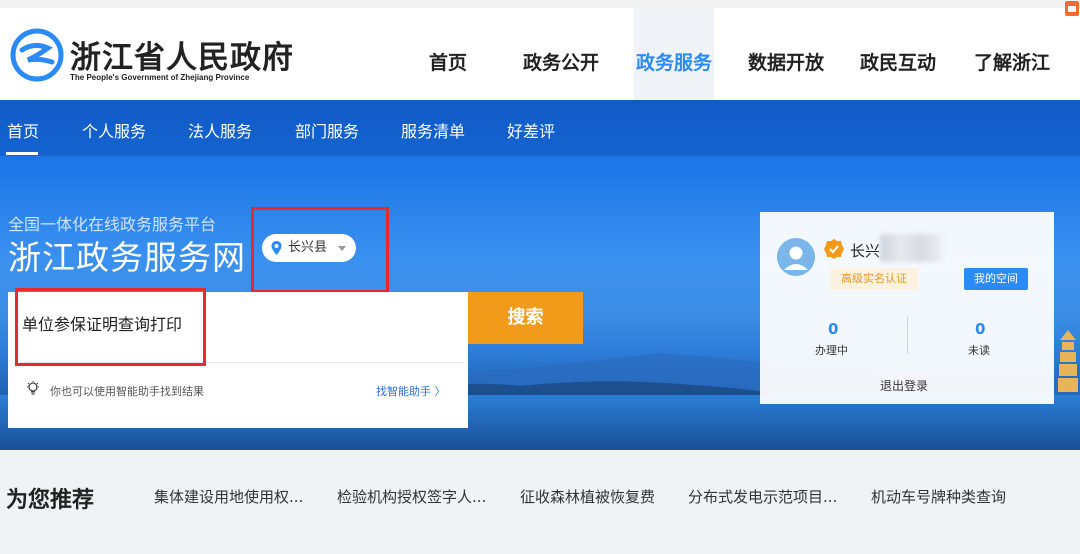  Describe the element at coordinates (874, 279) in the screenshot. I see `verified-status-badge: 高级实名认证` at that location.